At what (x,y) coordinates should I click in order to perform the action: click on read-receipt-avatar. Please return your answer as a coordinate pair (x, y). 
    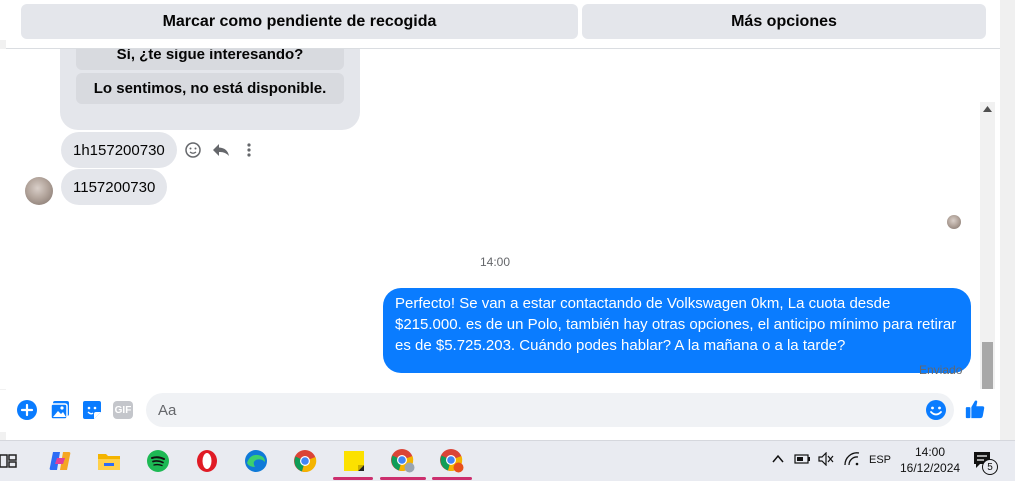
    Looking at the image, I should click on (954, 222).